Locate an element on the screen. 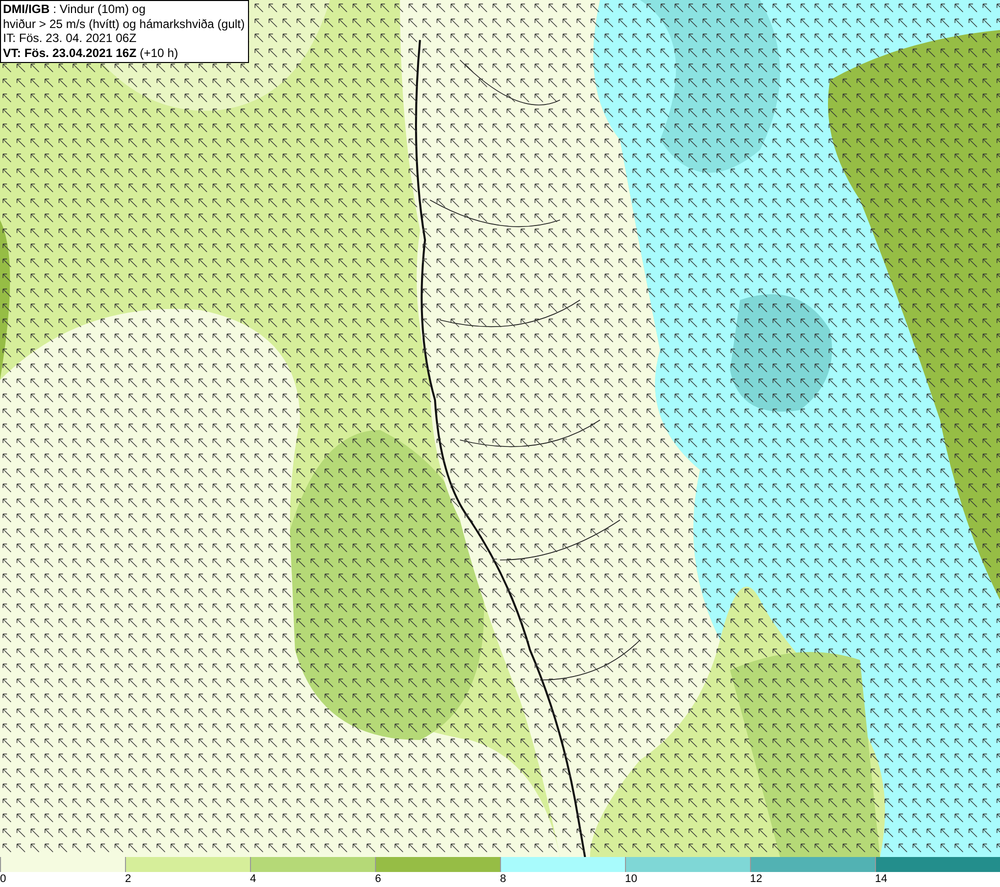 This screenshot has width=1000, height=887. map-title: DMI/IGB : Vindur (10m) og is located at coordinates (74, 9).